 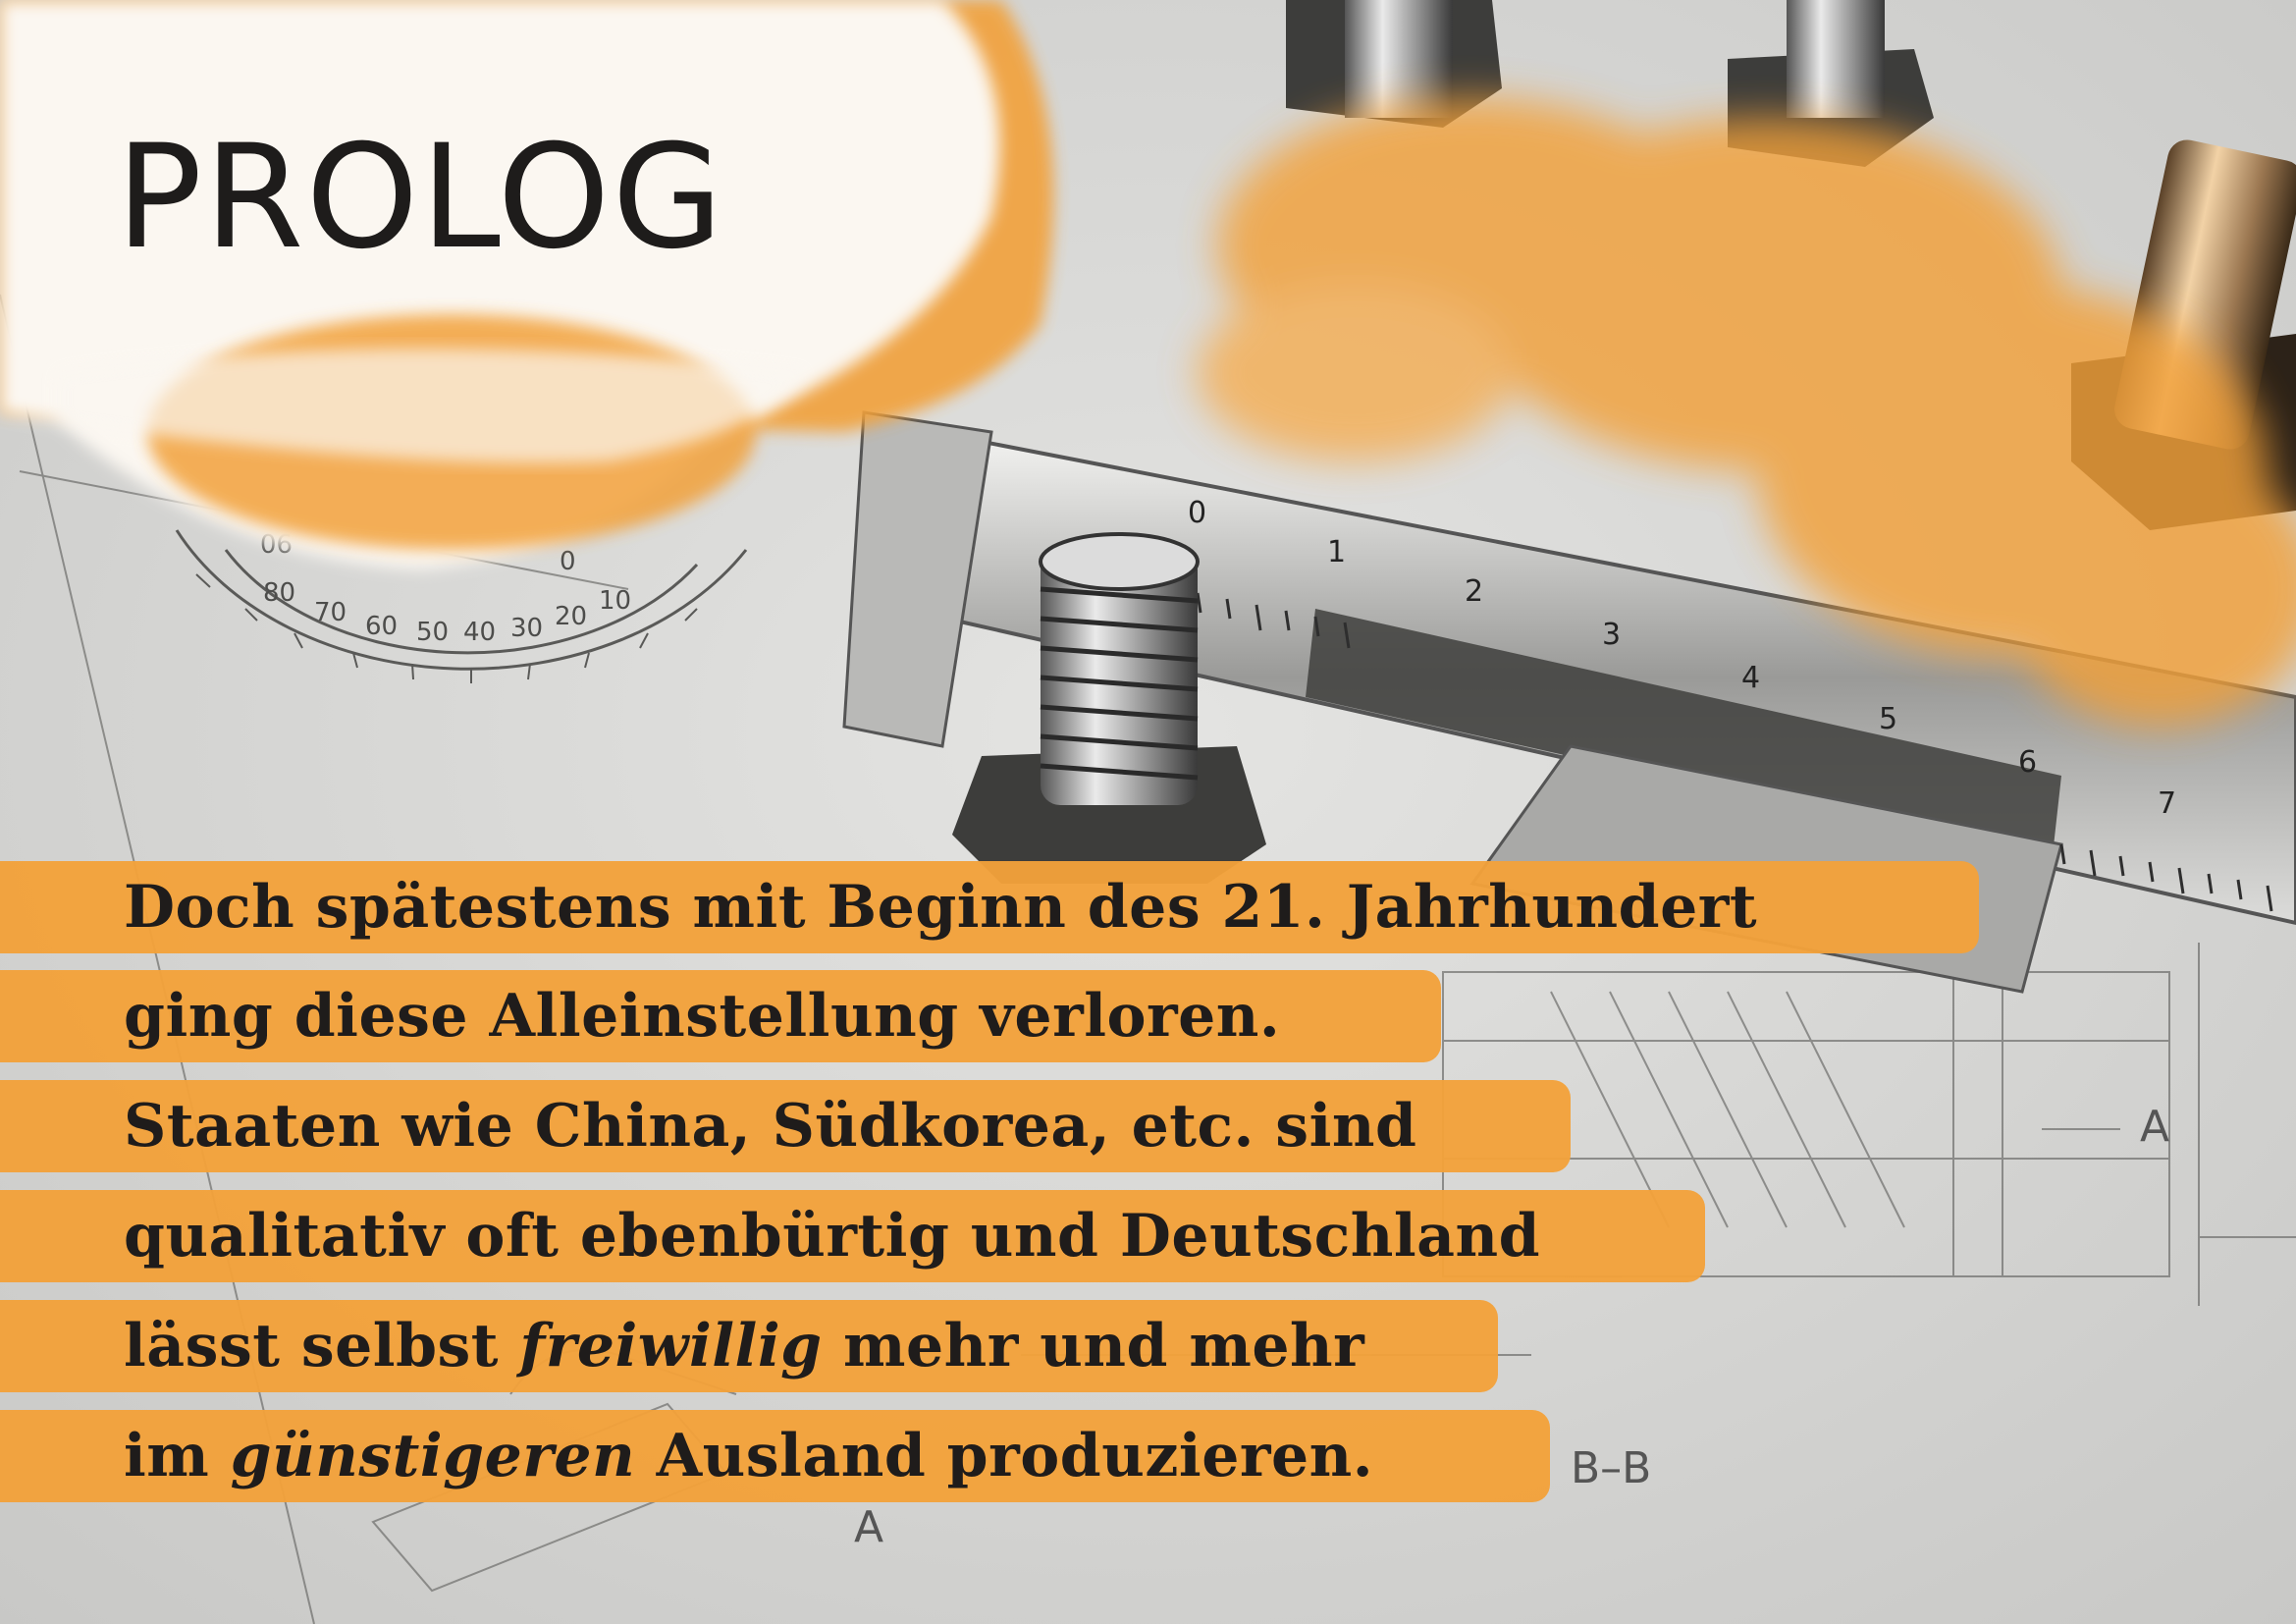 I want to click on emphasis-text: freiwillig, so click(x=671, y=1346).